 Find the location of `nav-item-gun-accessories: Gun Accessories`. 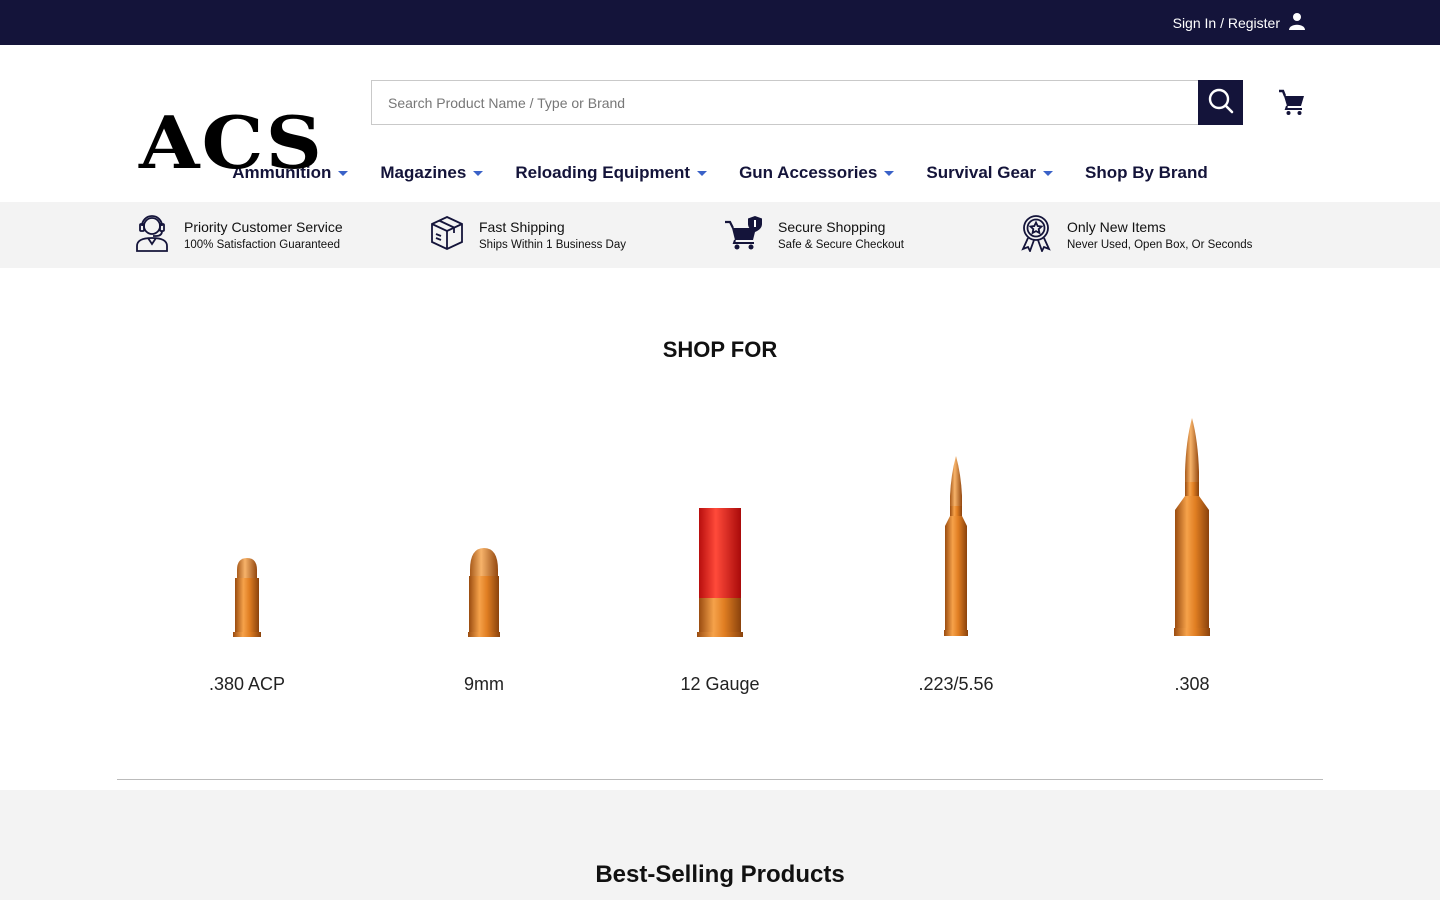

nav-item-gun-accessories: Gun Accessories is located at coordinates (816, 173).